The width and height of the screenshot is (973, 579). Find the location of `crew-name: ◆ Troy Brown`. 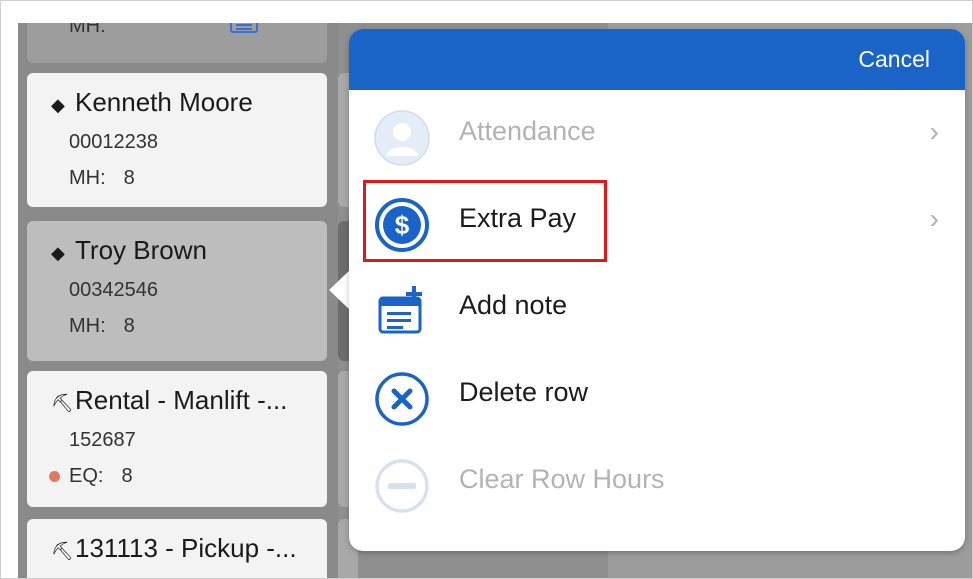

crew-name: ◆ Troy Brown is located at coordinates (129, 250).